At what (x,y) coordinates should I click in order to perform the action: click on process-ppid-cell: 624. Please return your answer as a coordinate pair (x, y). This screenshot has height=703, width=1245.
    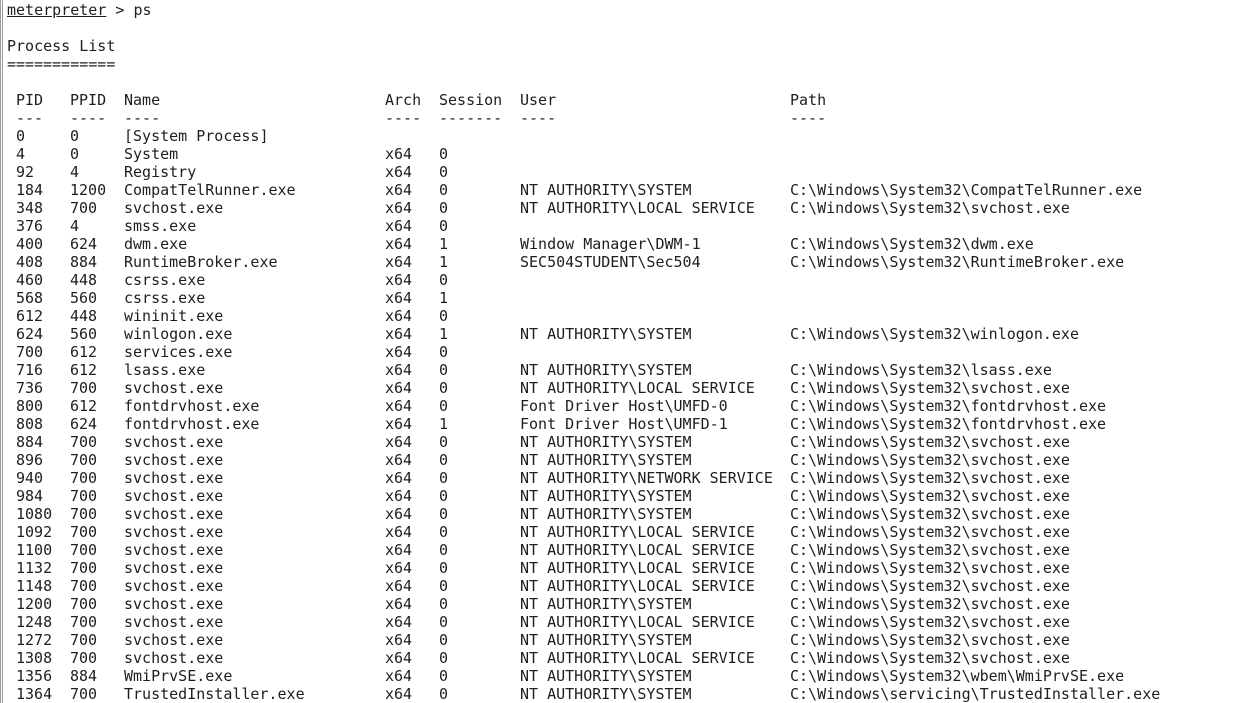
    Looking at the image, I should click on (84, 244).